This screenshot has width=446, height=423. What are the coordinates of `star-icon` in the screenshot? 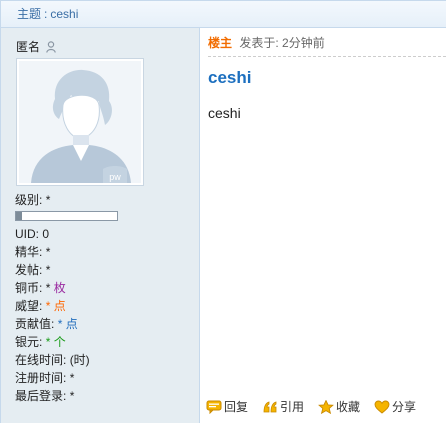 It's located at (326, 406).